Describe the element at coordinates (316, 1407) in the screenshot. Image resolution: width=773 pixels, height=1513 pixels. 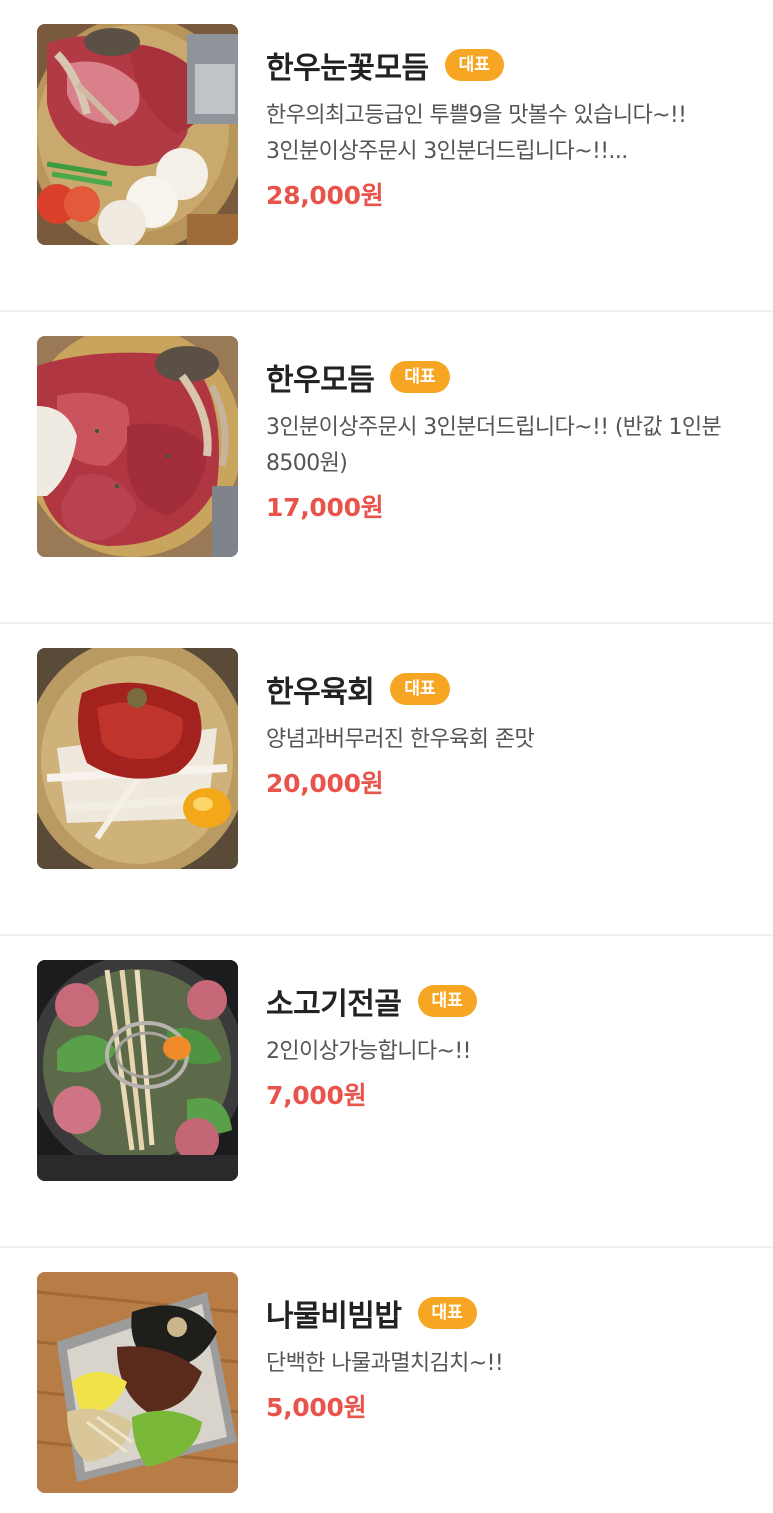
I see `menu-item-price: 5,000원` at that location.